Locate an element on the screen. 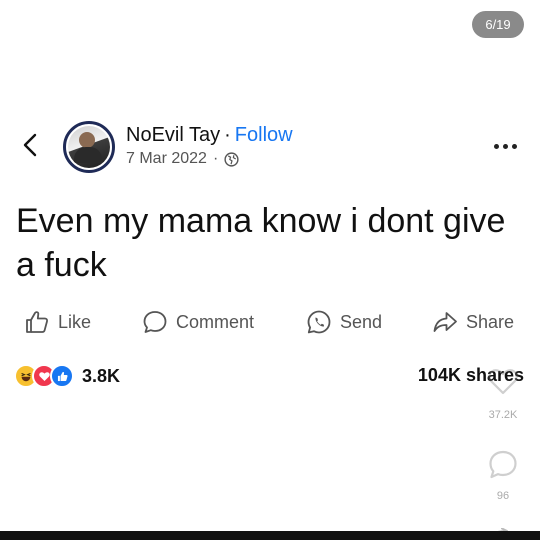  post-meta: 7 Mar 2022 · is located at coordinates (182, 159).